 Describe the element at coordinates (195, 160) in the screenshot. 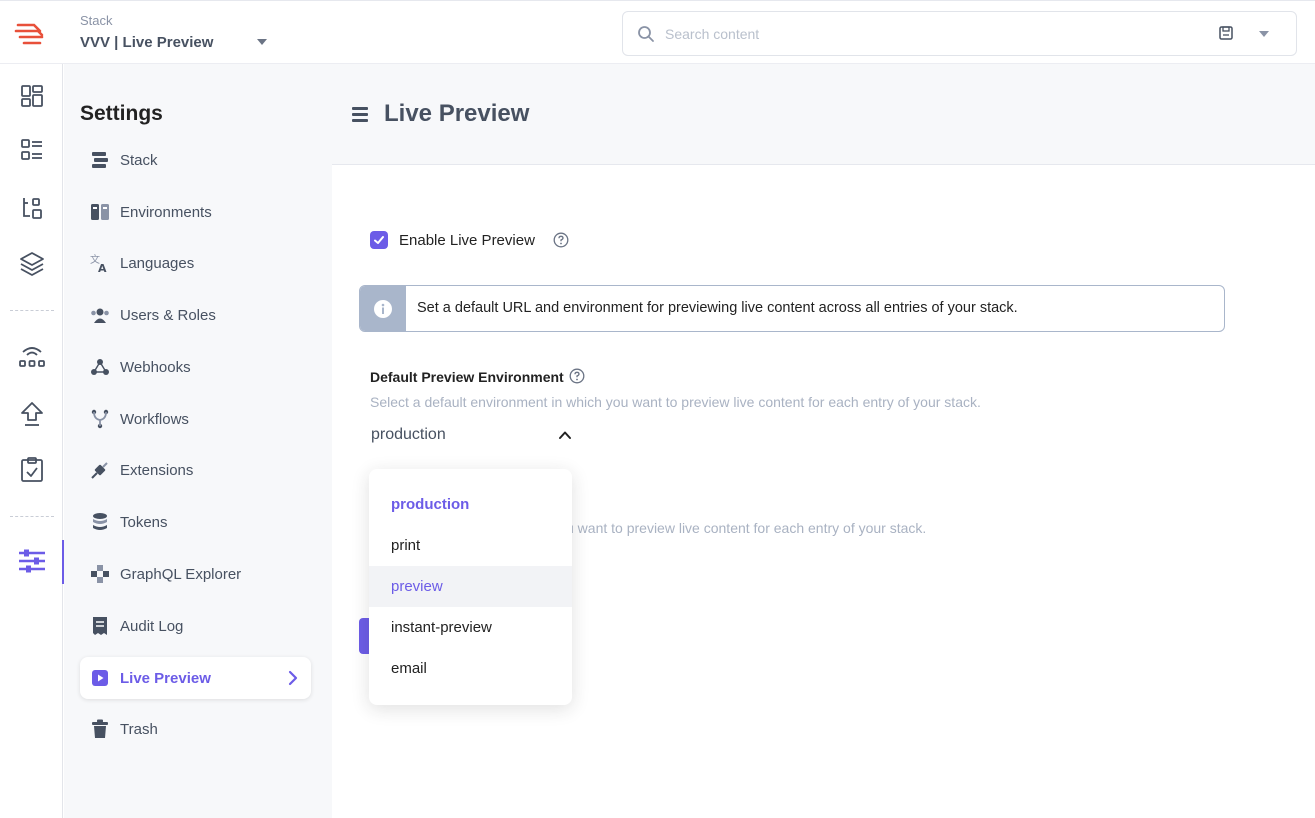

I see `settings-item-stack: Stack` at that location.